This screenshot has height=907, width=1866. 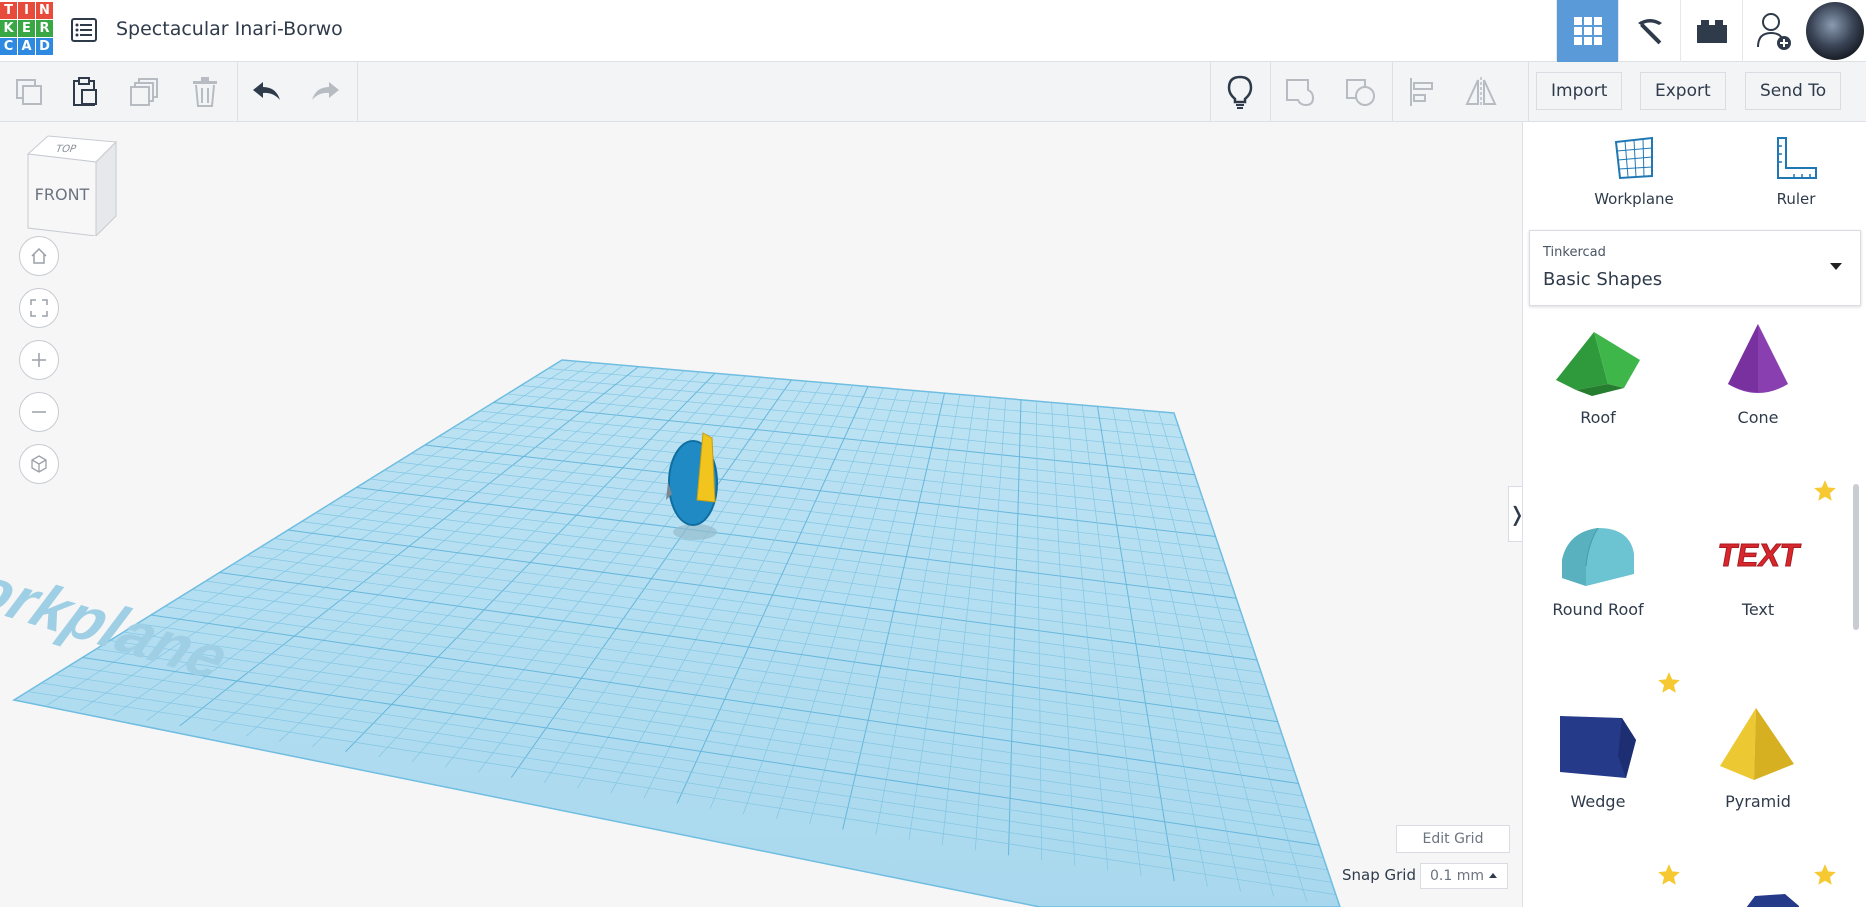 I want to click on undo-button, so click(x=267, y=92).